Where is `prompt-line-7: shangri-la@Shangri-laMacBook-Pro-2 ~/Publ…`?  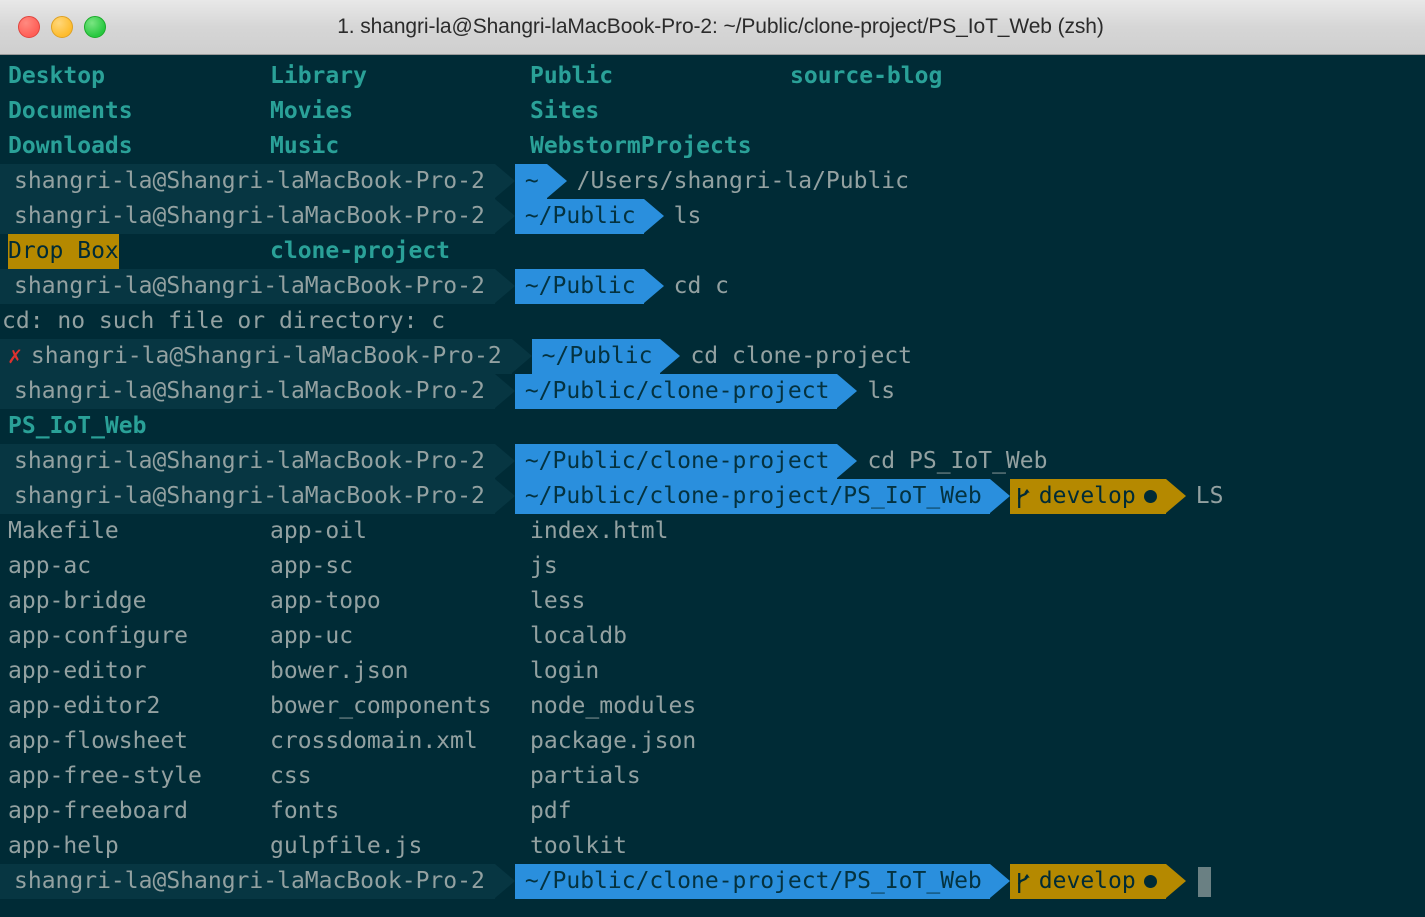
prompt-line-7: shangri-la@Shangri-laMacBook-Pro-2 ~/Publ… is located at coordinates (712, 496).